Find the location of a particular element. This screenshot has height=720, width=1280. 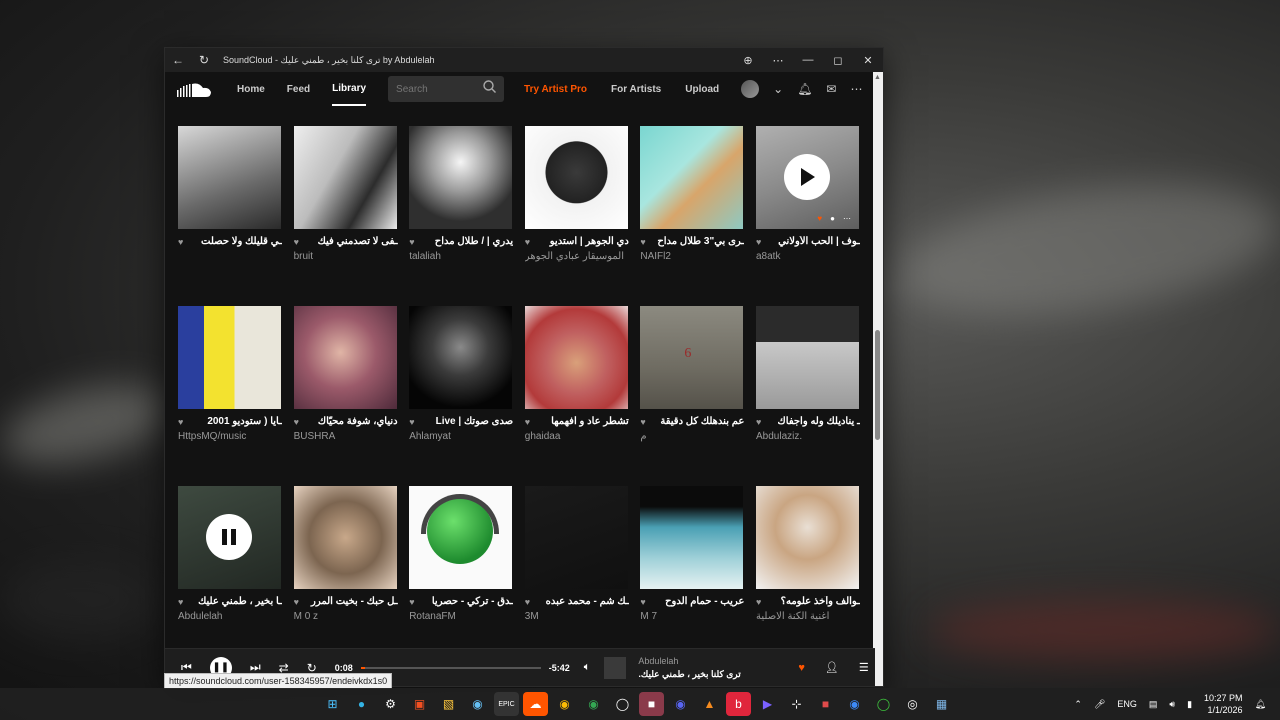

track-artist: الموسيقار عبادي الجوهر is located at coordinates (577, 256).